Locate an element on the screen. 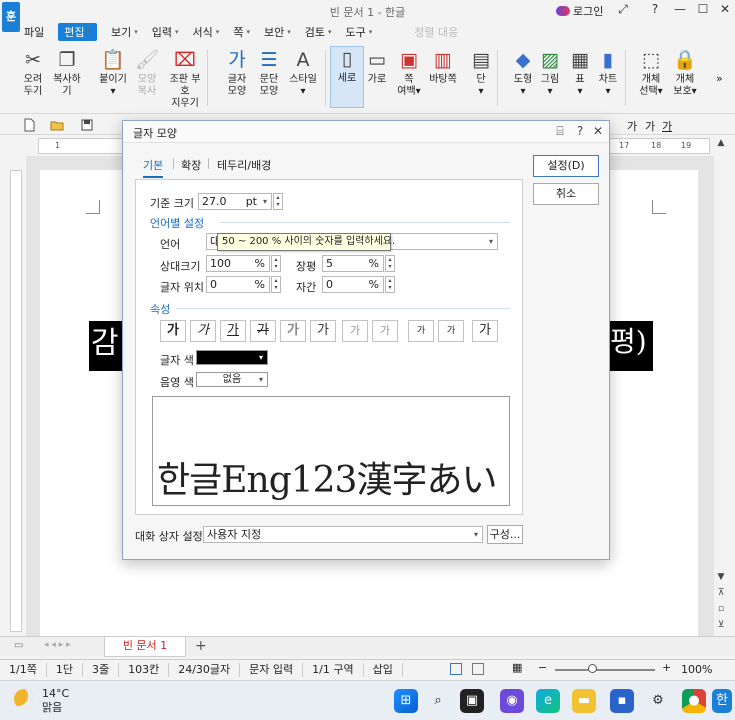  tab-basic: 기본 is located at coordinates (153, 167).